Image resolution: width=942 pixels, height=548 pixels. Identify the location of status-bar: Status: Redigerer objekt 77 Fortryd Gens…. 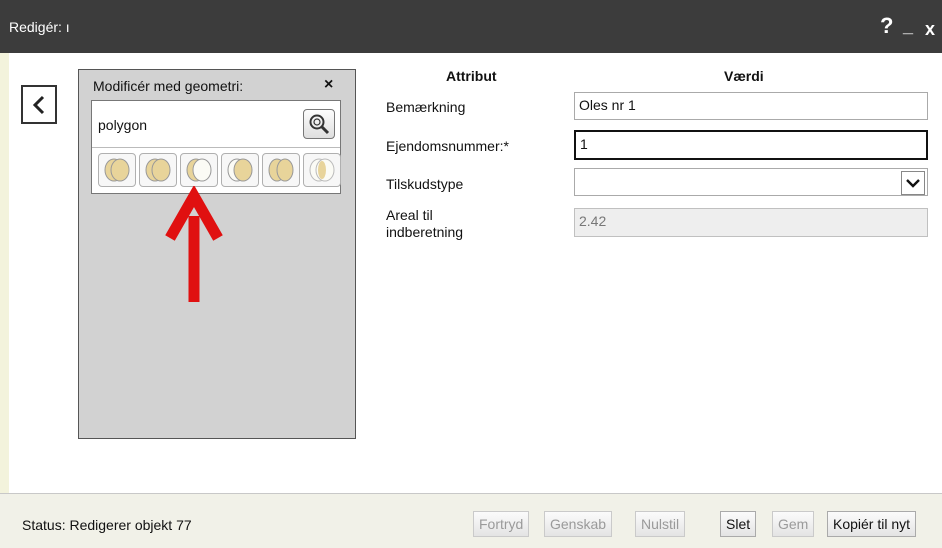
(471, 520).